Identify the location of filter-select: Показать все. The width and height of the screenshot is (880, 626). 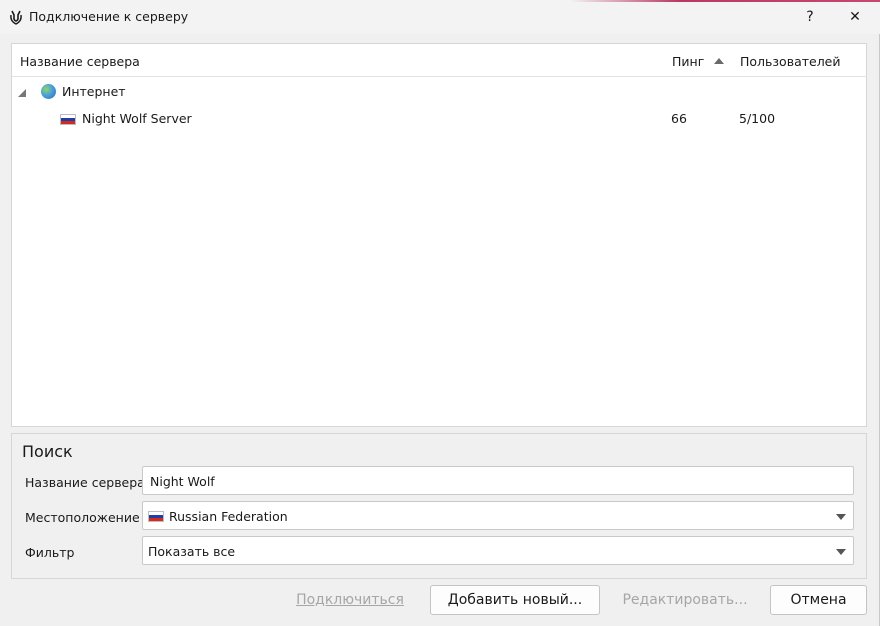
(498, 550).